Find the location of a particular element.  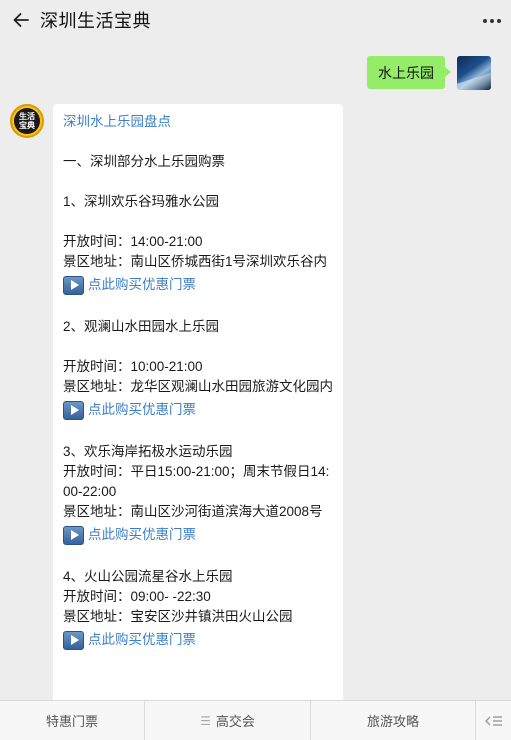

park-name: 2、观澜山水田园水上乐园 is located at coordinates (141, 326).